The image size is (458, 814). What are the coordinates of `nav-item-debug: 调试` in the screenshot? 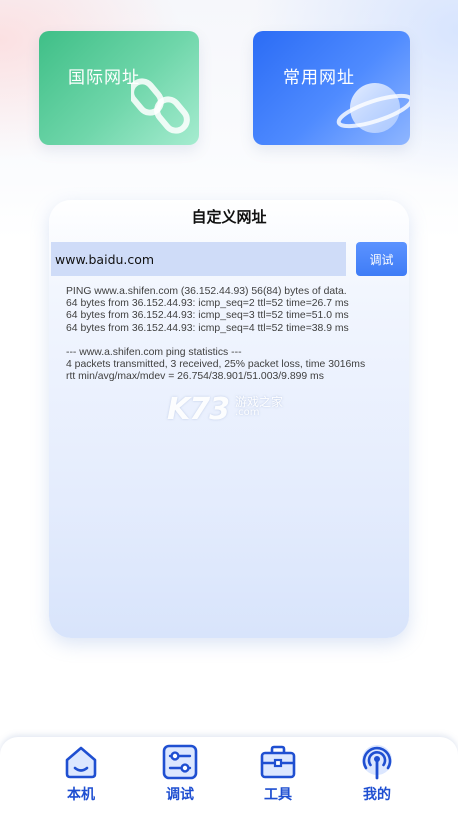 It's located at (180, 776).